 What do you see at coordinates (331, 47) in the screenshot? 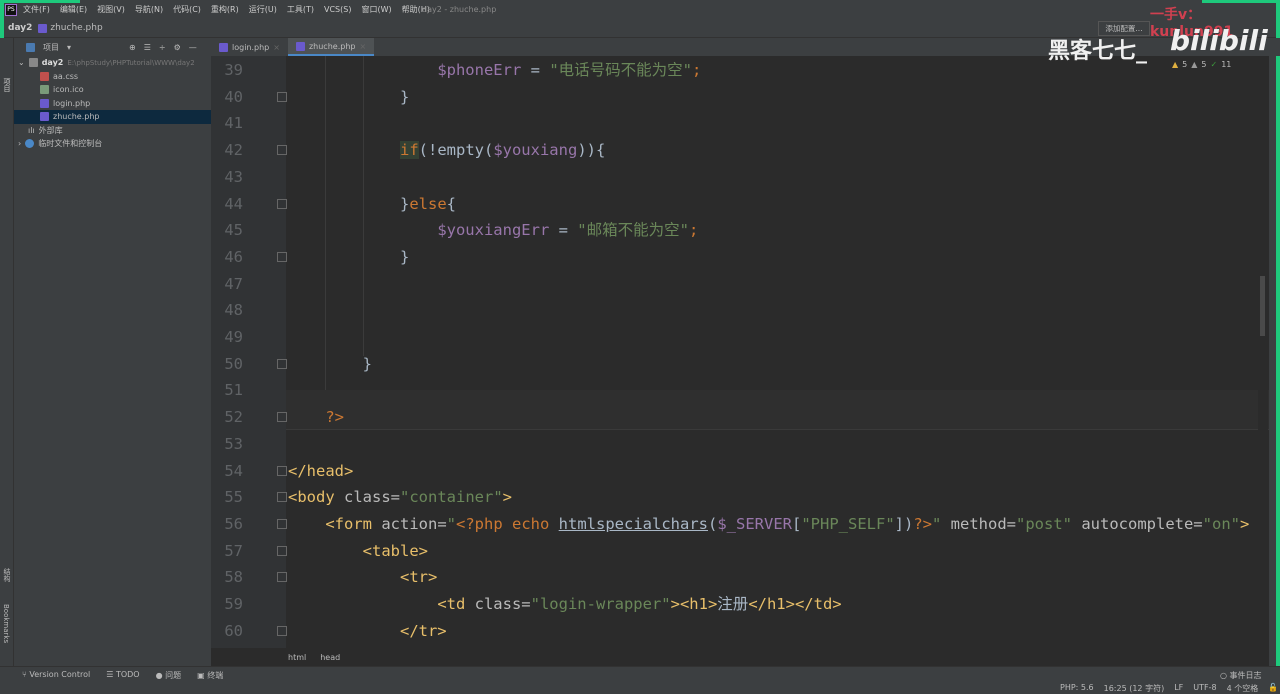
I see `tab-zhuche-php: zhuche.php ×` at bounding box center [331, 47].